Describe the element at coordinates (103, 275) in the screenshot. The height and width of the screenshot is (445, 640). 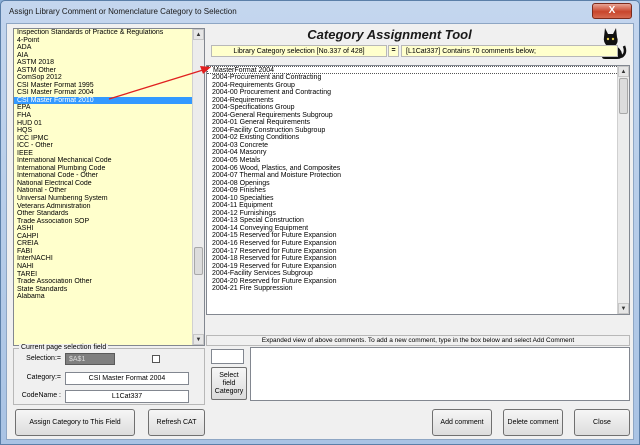
I see `category-list-item: TAREI` at that location.